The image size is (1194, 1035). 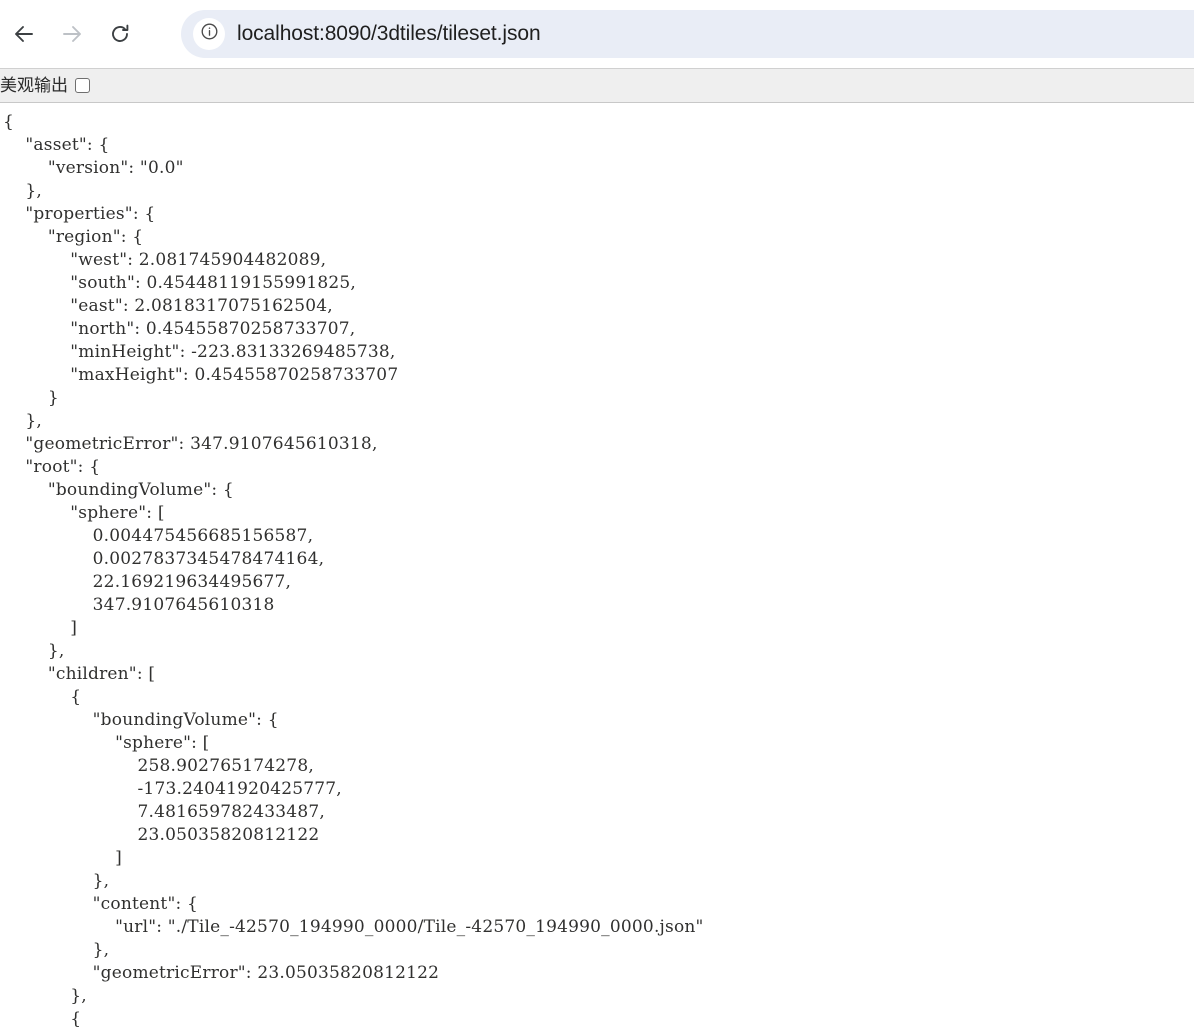 I want to click on pretty-print-label: 美观输出, so click(x=34, y=85).